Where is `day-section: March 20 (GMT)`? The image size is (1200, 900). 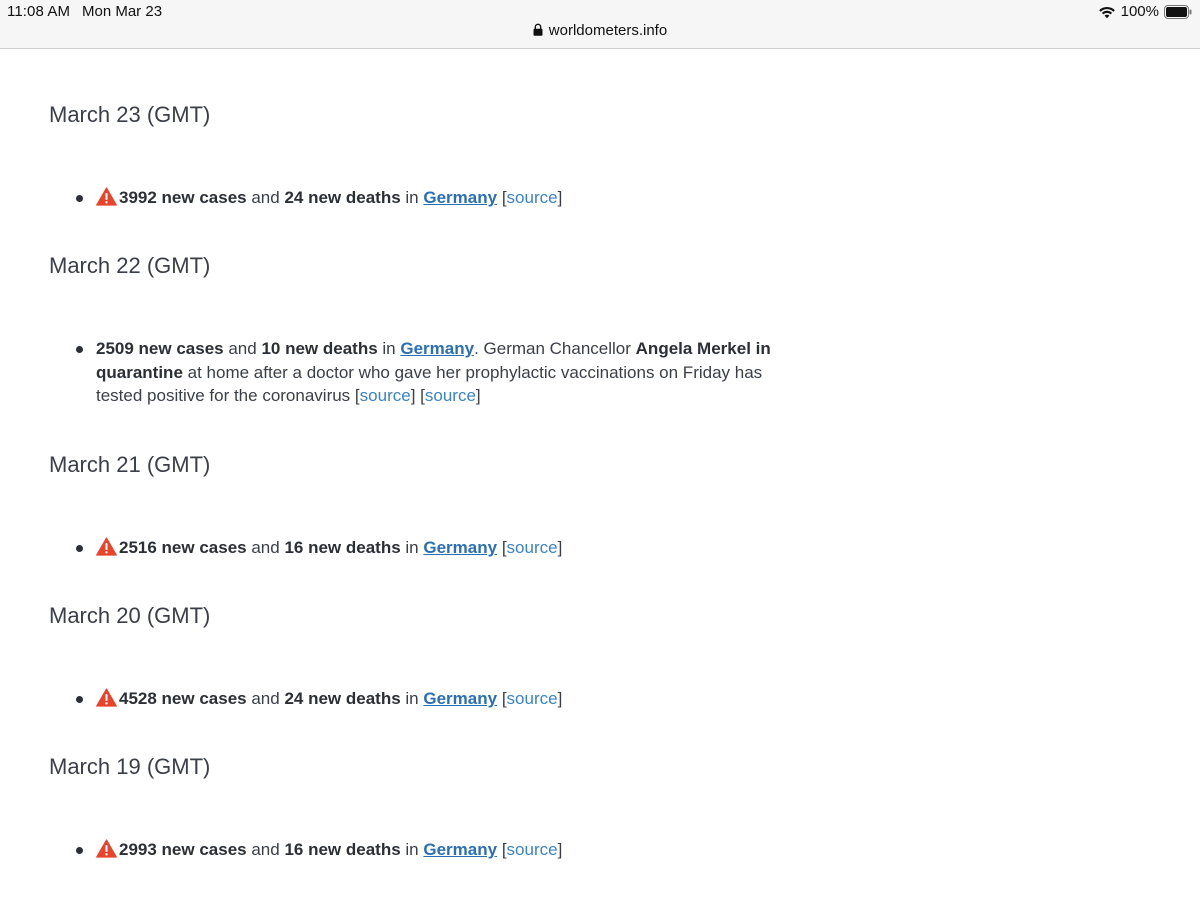 day-section: March 20 (GMT) is located at coordinates (409, 616).